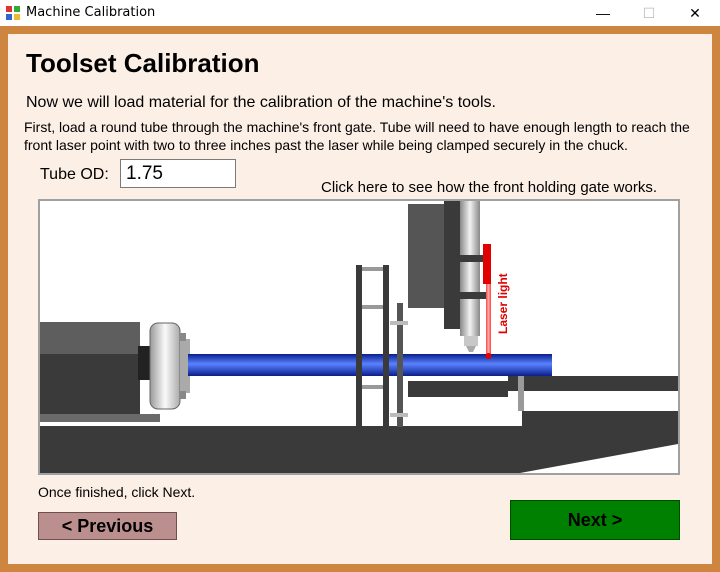  Describe the element at coordinates (603, 13) in the screenshot. I see `minimize-icon: —` at that location.